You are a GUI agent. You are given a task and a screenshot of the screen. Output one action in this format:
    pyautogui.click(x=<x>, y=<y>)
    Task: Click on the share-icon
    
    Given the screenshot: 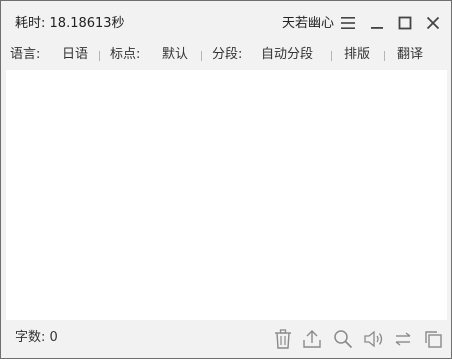 What is the action you would take?
    pyautogui.click(x=312, y=339)
    